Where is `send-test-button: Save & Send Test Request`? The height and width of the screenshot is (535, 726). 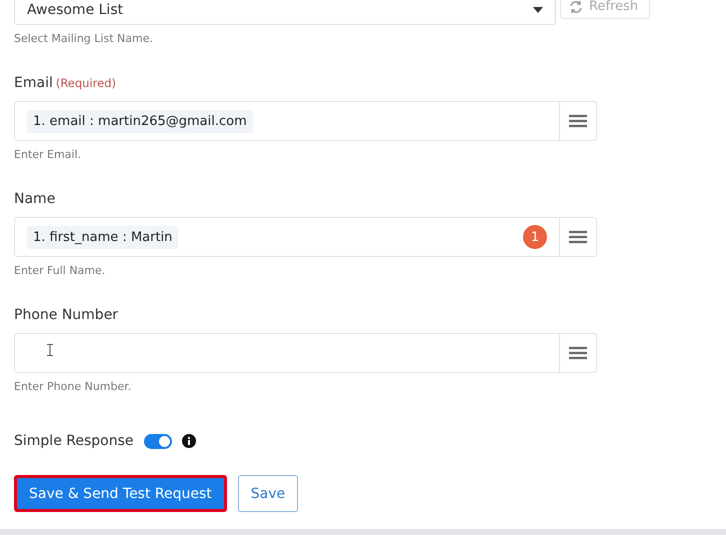 send-test-button: Save & Send Test Request is located at coordinates (120, 493).